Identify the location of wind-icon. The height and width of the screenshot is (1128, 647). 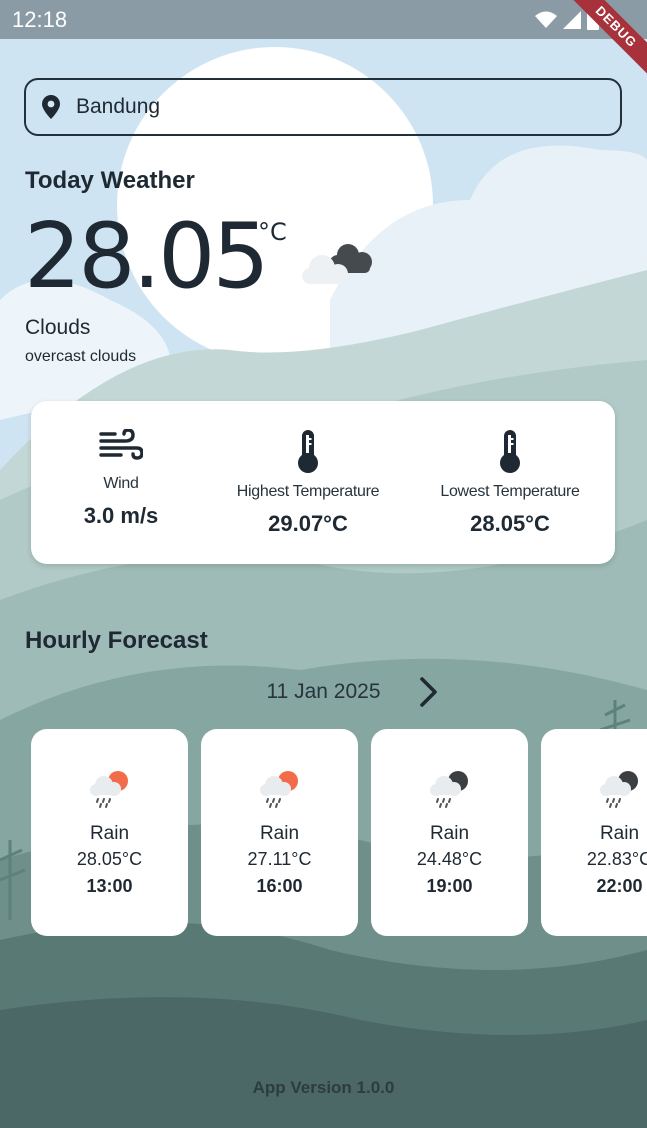
(121, 444).